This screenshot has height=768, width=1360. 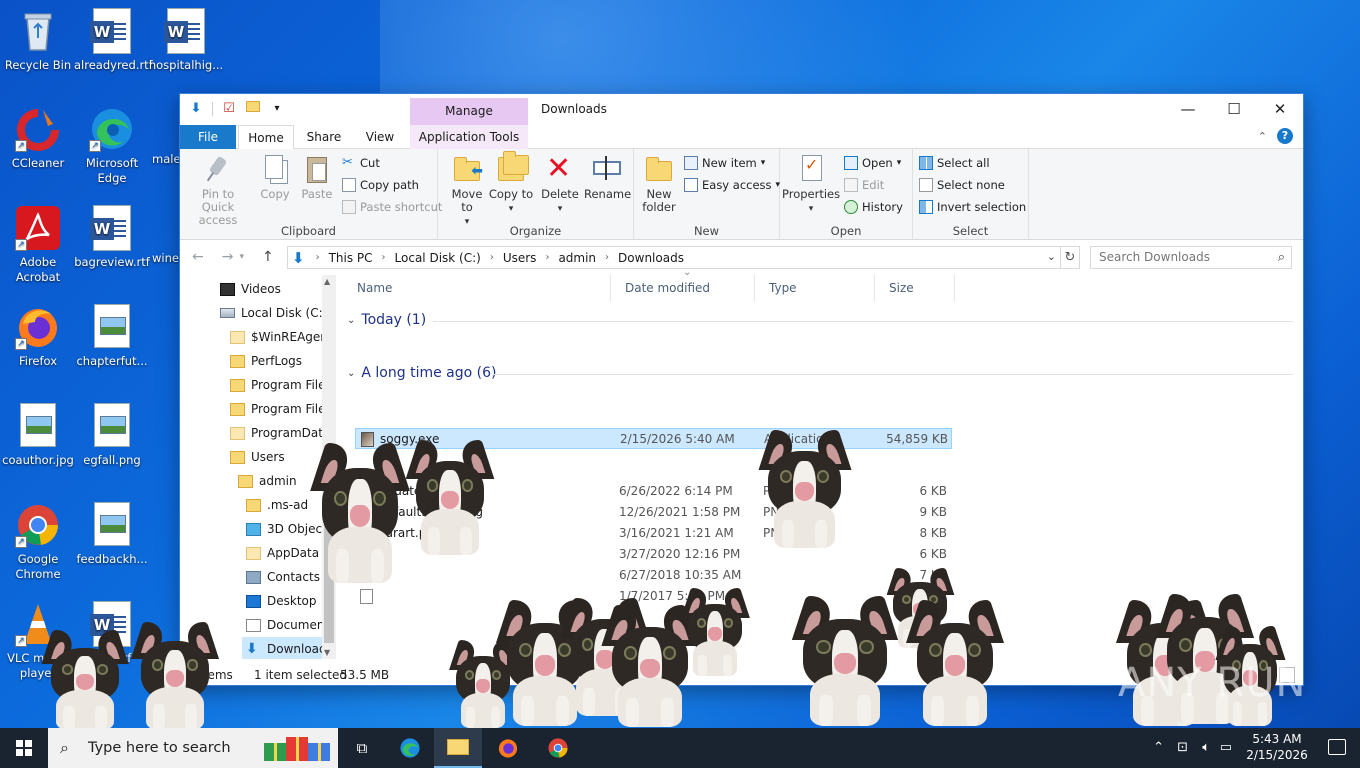 I want to click on column-header-name: Name, so click(x=477, y=288).